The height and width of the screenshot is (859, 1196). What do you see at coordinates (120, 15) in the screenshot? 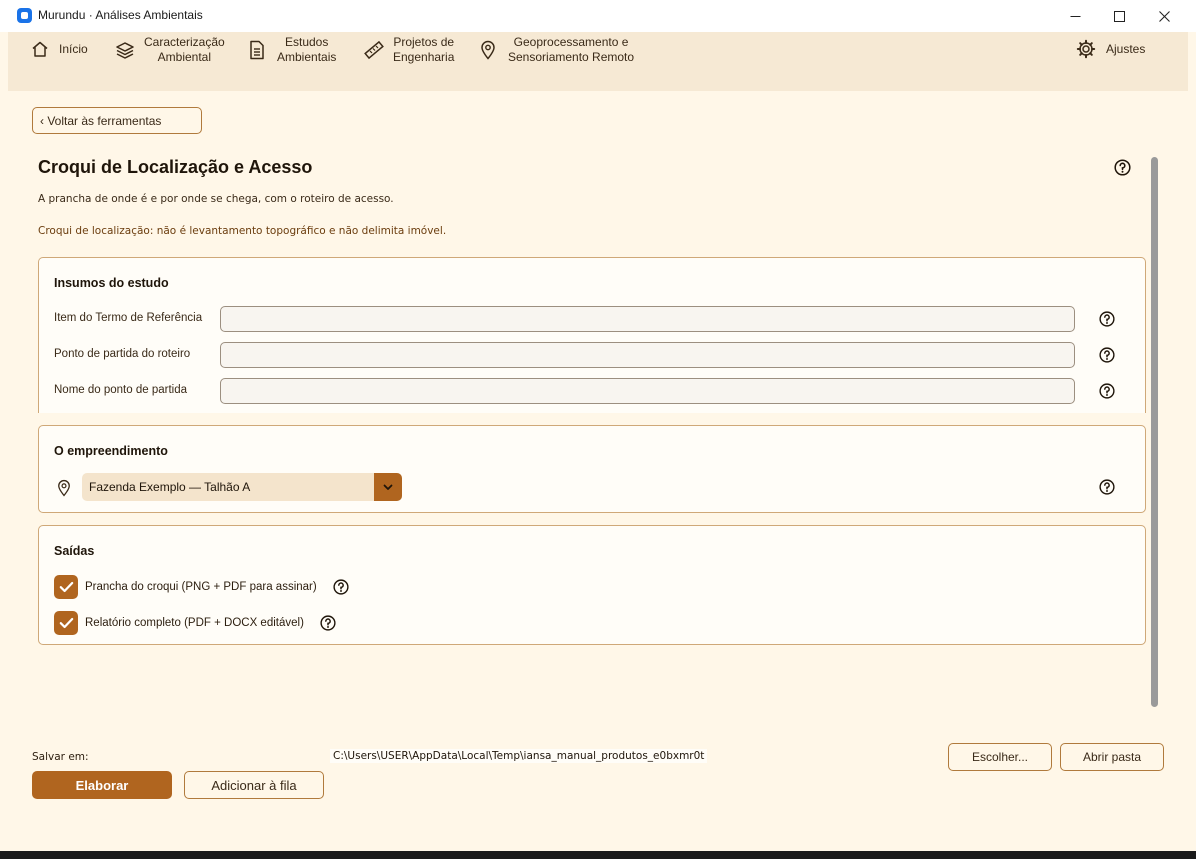
I see `window-title: Murundu · Análises Ambientais` at bounding box center [120, 15].